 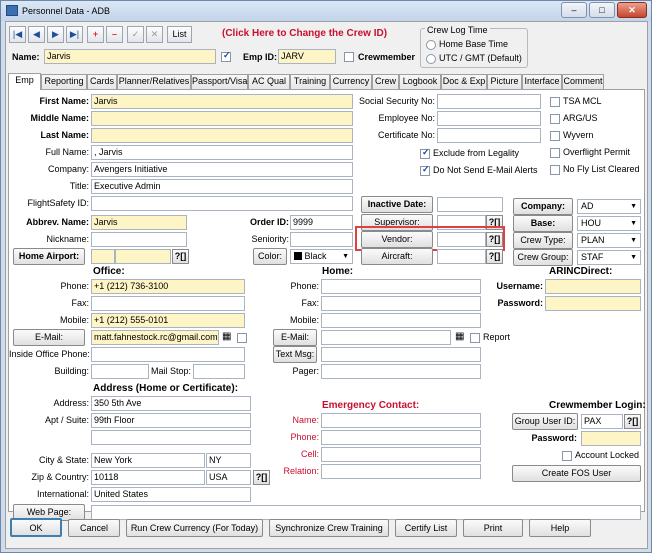 What do you see at coordinates (310, 81) in the screenshot?
I see `tab-training: Training` at bounding box center [310, 81].